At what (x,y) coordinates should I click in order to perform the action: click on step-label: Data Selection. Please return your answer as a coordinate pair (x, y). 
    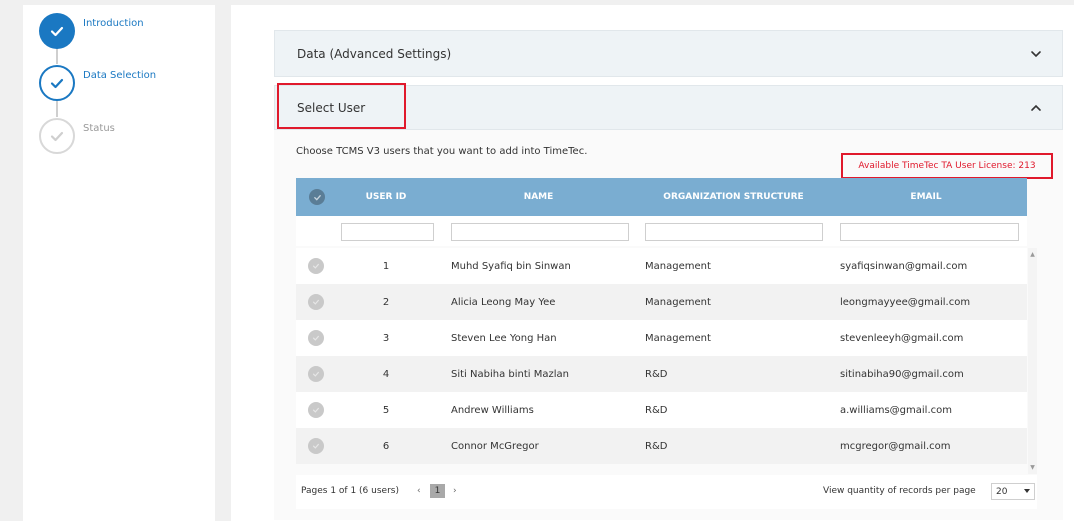
    Looking at the image, I should click on (120, 75).